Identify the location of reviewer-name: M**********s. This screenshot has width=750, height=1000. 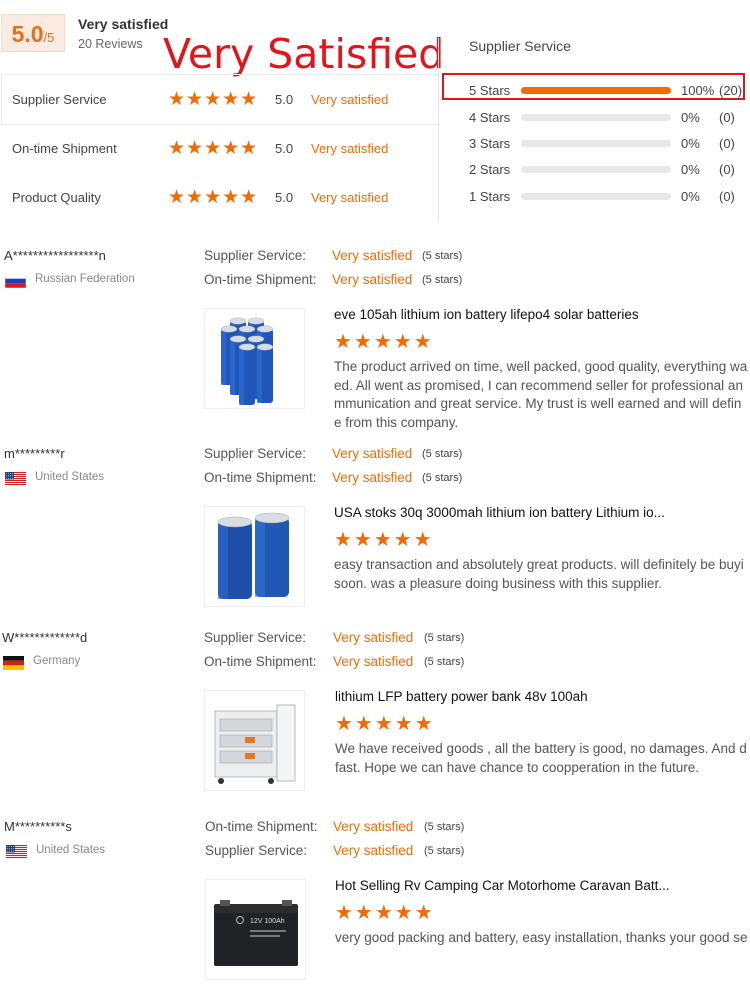
(38, 826).